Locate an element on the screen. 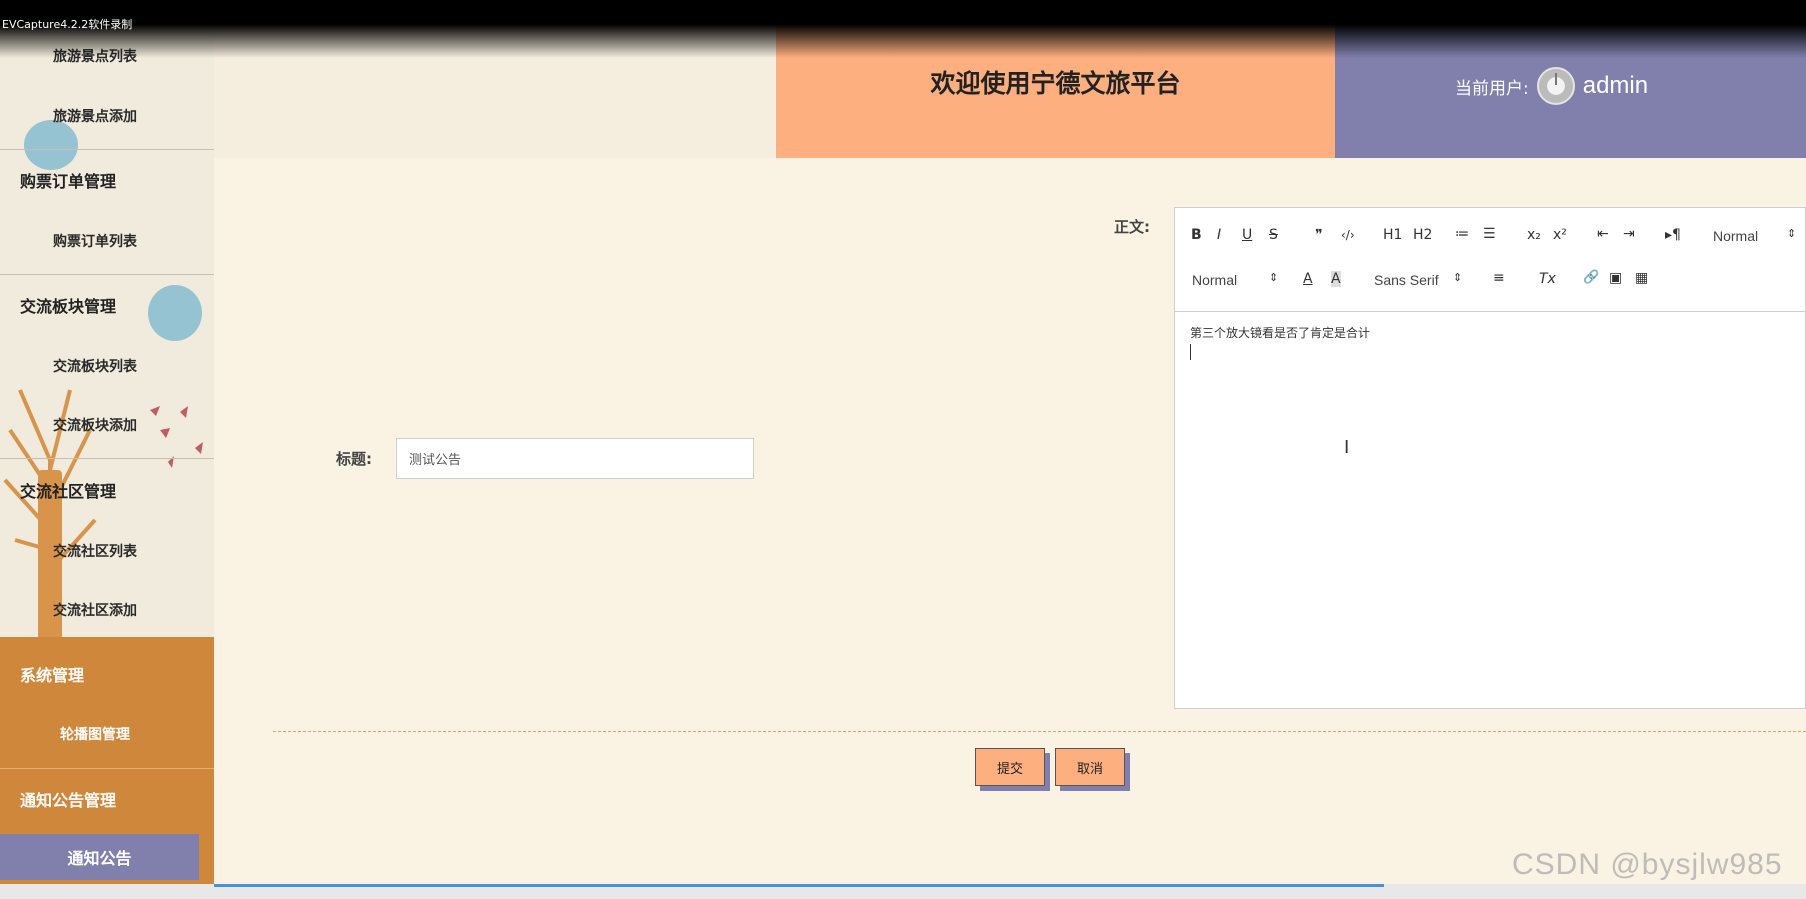 The width and height of the screenshot is (1806, 899). sidebar-item-label: 通知公告 is located at coordinates (99, 858).